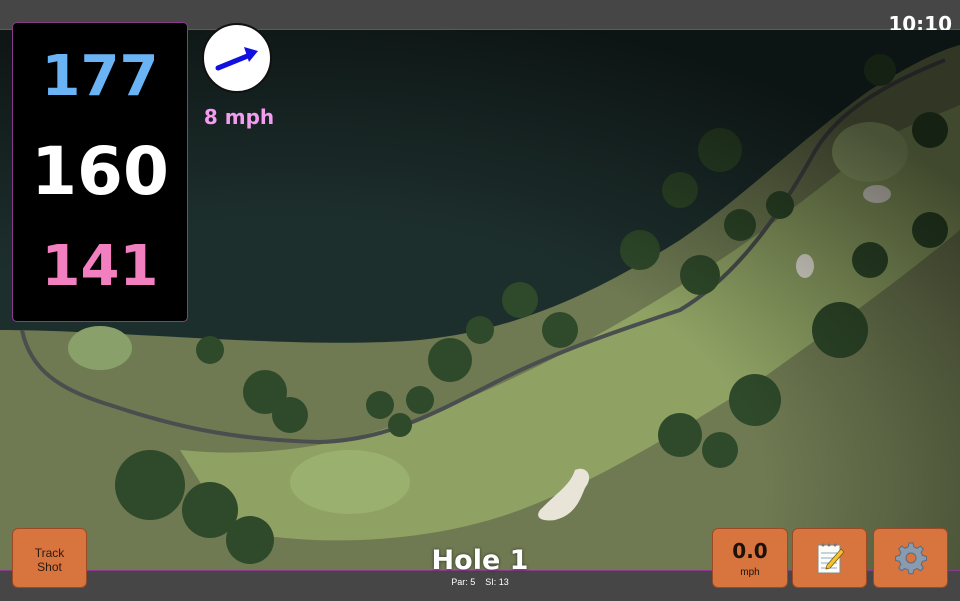 The width and height of the screenshot is (960, 601). Describe the element at coordinates (497, 582) in the screenshot. I see `stroke-index-label: SI: 13` at that location.